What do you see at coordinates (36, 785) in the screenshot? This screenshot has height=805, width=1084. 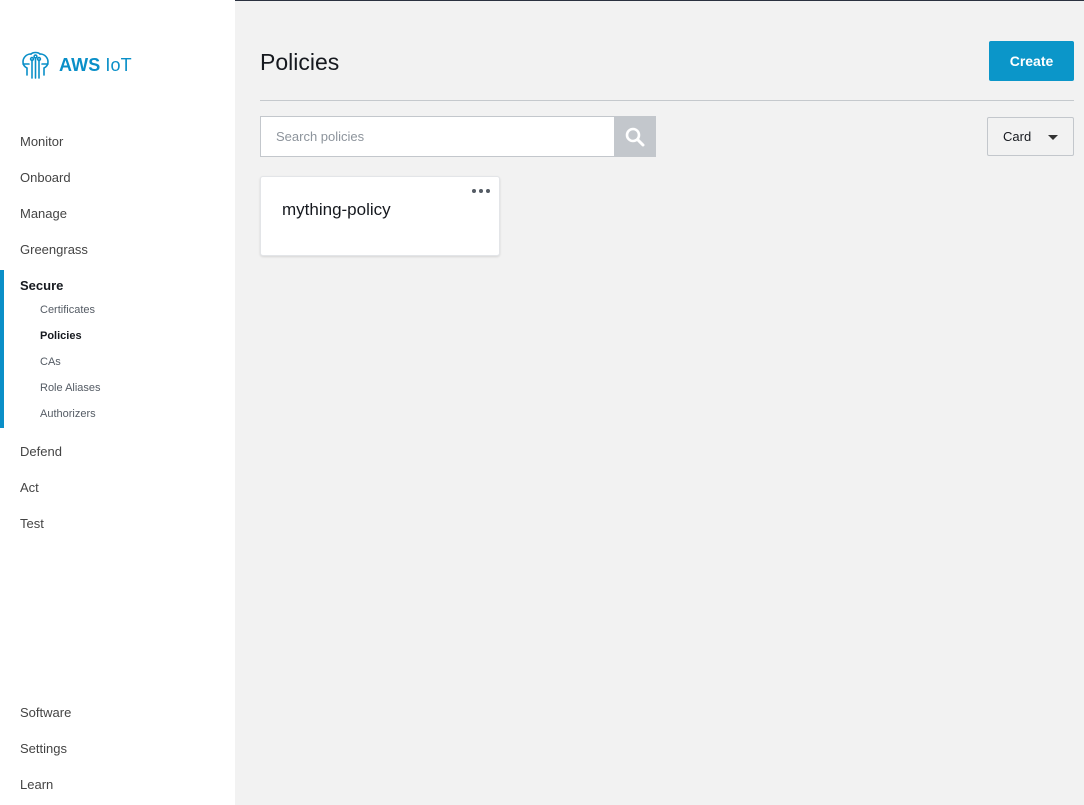 I see `sidebar-item-learn: Learn` at bounding box center [36, 785].